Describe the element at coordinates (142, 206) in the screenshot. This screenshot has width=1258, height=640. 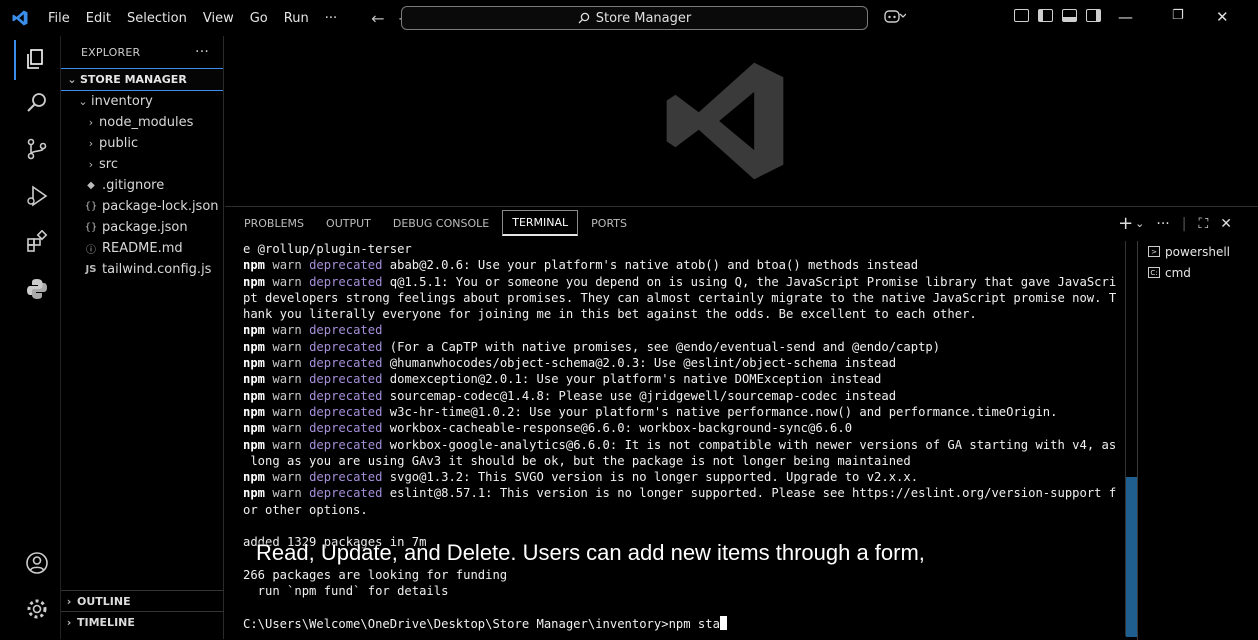
I see `tree-file-package-lock: {} package-lock.json` at that location.